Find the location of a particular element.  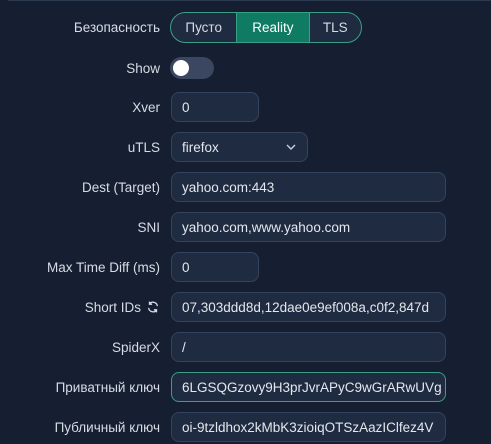

security-segmented-control: Пусто Reality TLS is located at coordinates (266, 27).